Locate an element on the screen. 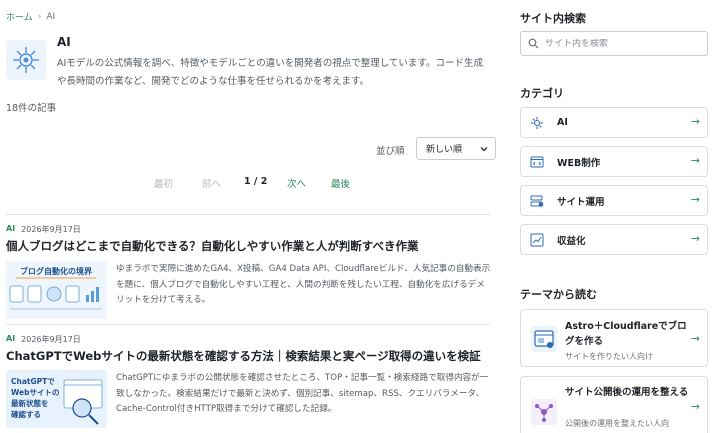 This screenshot has height=433, width=720. themes-section-title: テーマから読む is located at coordinates (558, 294).